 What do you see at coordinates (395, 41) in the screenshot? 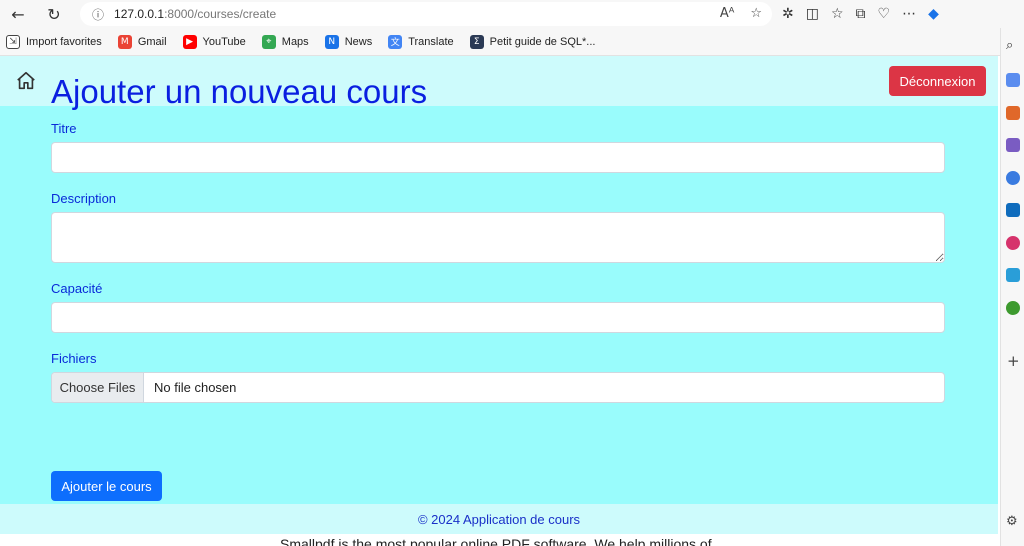
I see `translate-icon: 文` at bounding box center [395, 41].